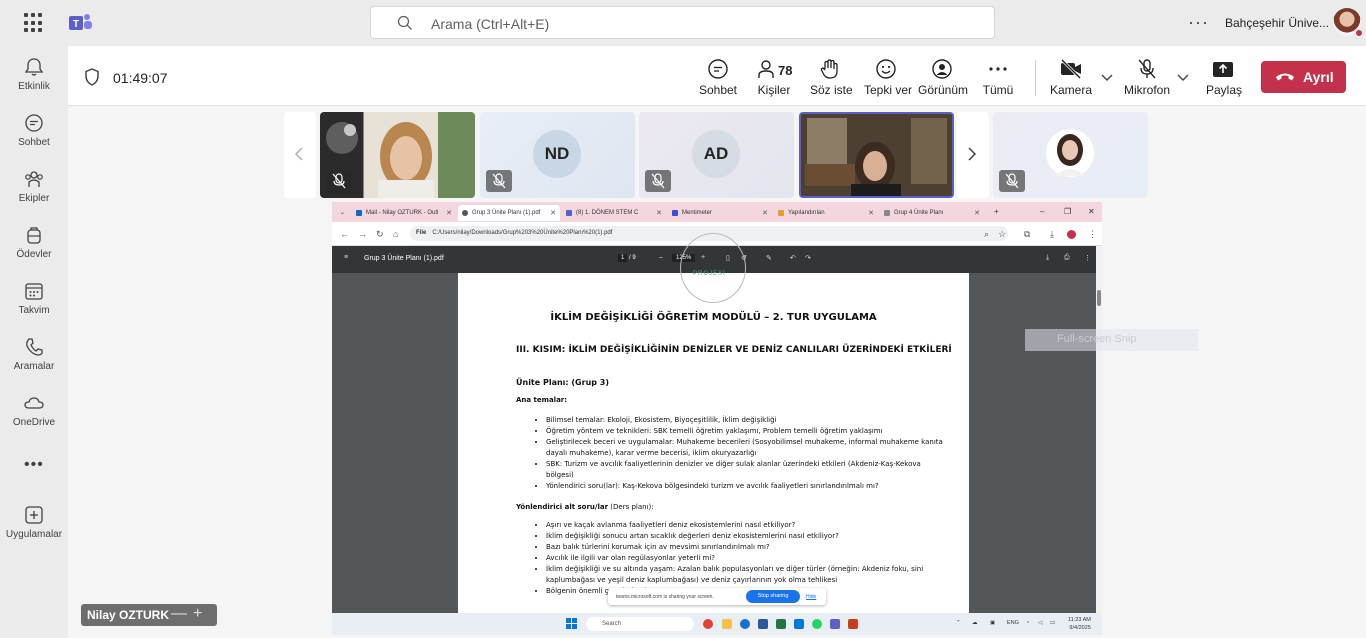 This screenshot has width=1366, height=638. I want to click on forward-icon: →, so click(362, 234).